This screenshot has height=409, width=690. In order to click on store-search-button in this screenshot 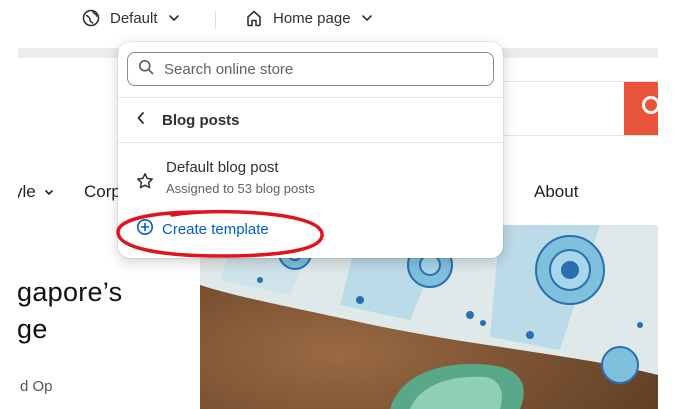, I will do `click(641, 108)`.